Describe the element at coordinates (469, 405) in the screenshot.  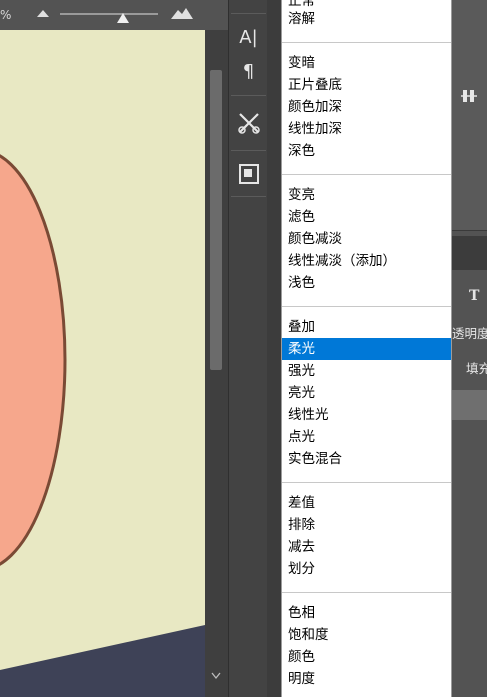
I see `layer-row-selected` at that location.